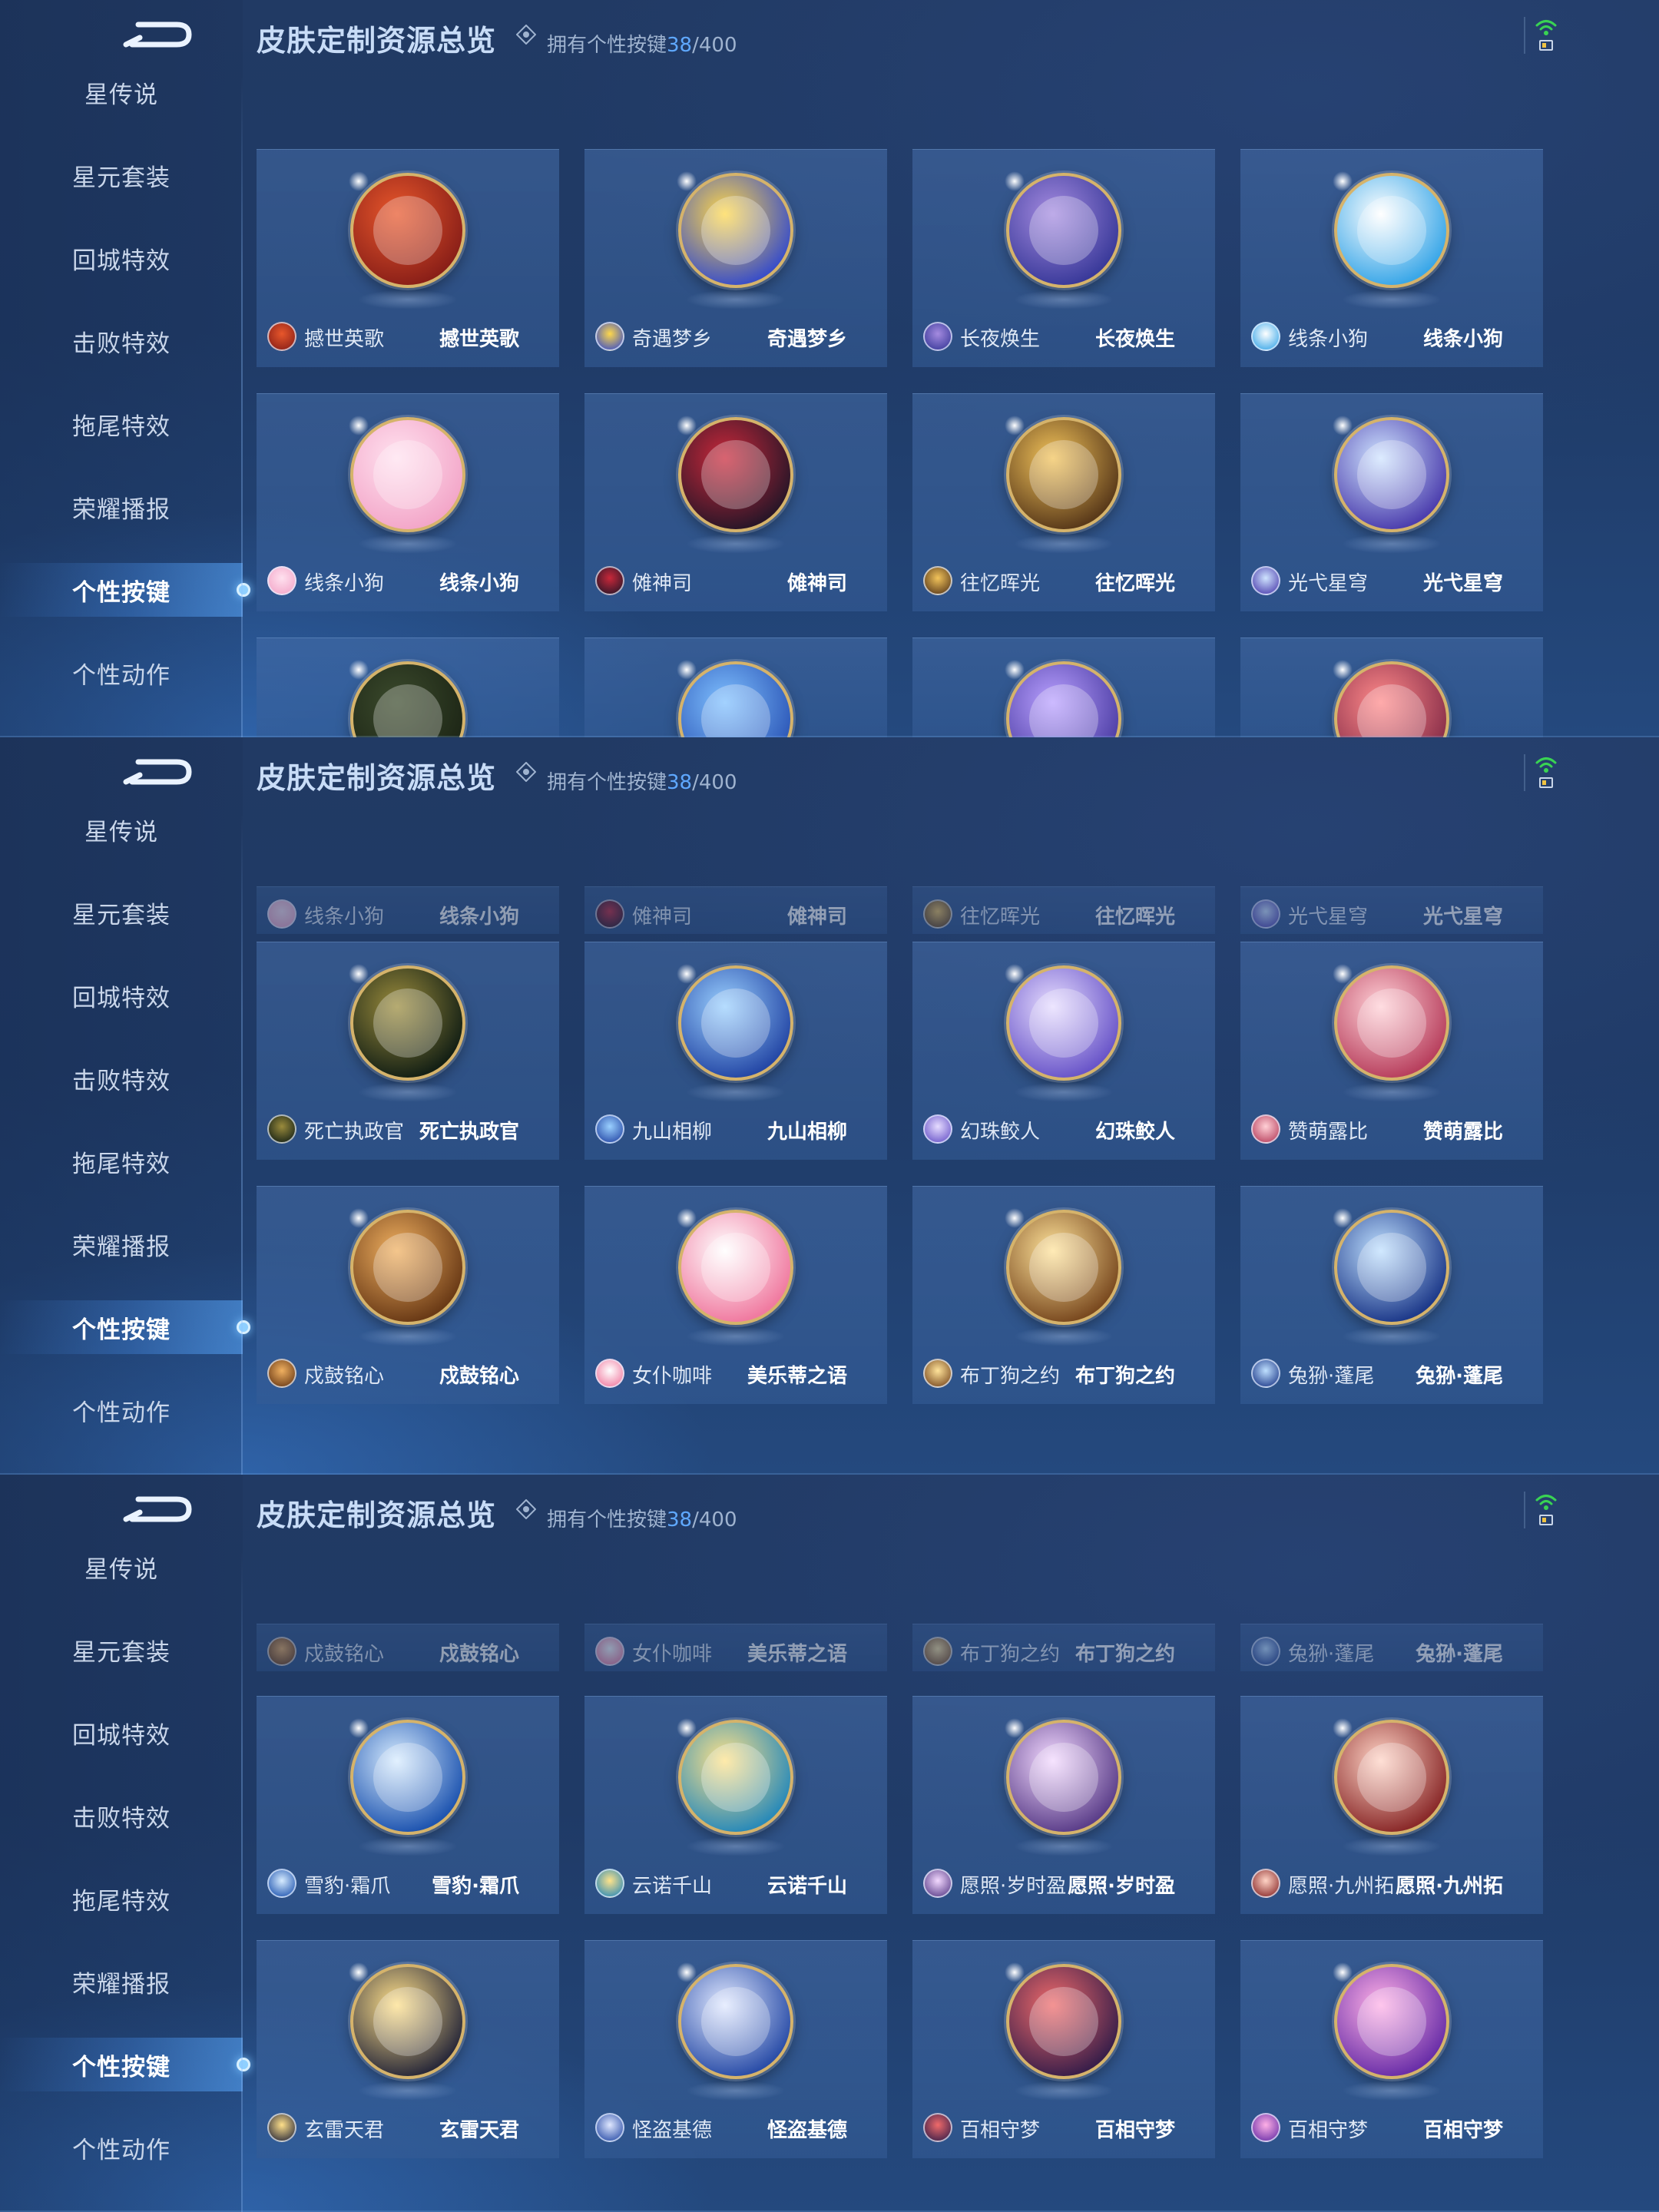 The image size is (1659, 2212). I want to click on skin-card: 长夜焕生 长夜焕生, so click(1063, 258).